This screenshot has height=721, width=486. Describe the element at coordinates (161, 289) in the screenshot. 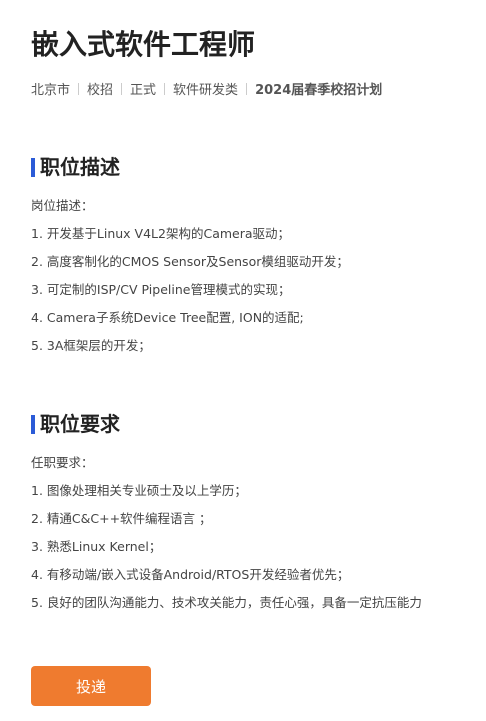

I see `description-line: 3. 可定制的ISP/CV Pipeline管理模式的实现；` at that location.